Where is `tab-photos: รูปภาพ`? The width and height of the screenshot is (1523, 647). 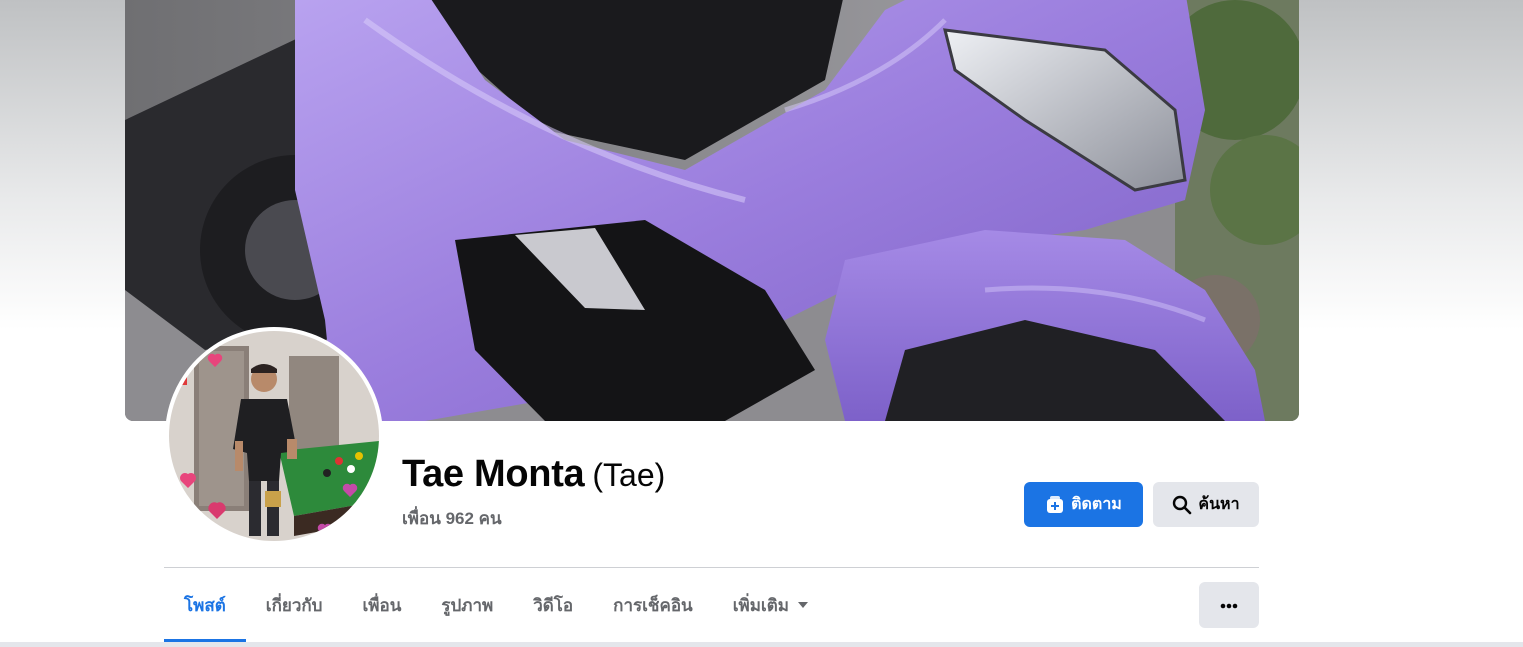
tab-photos: รูปภาพ is located at coordinates (467, 605).